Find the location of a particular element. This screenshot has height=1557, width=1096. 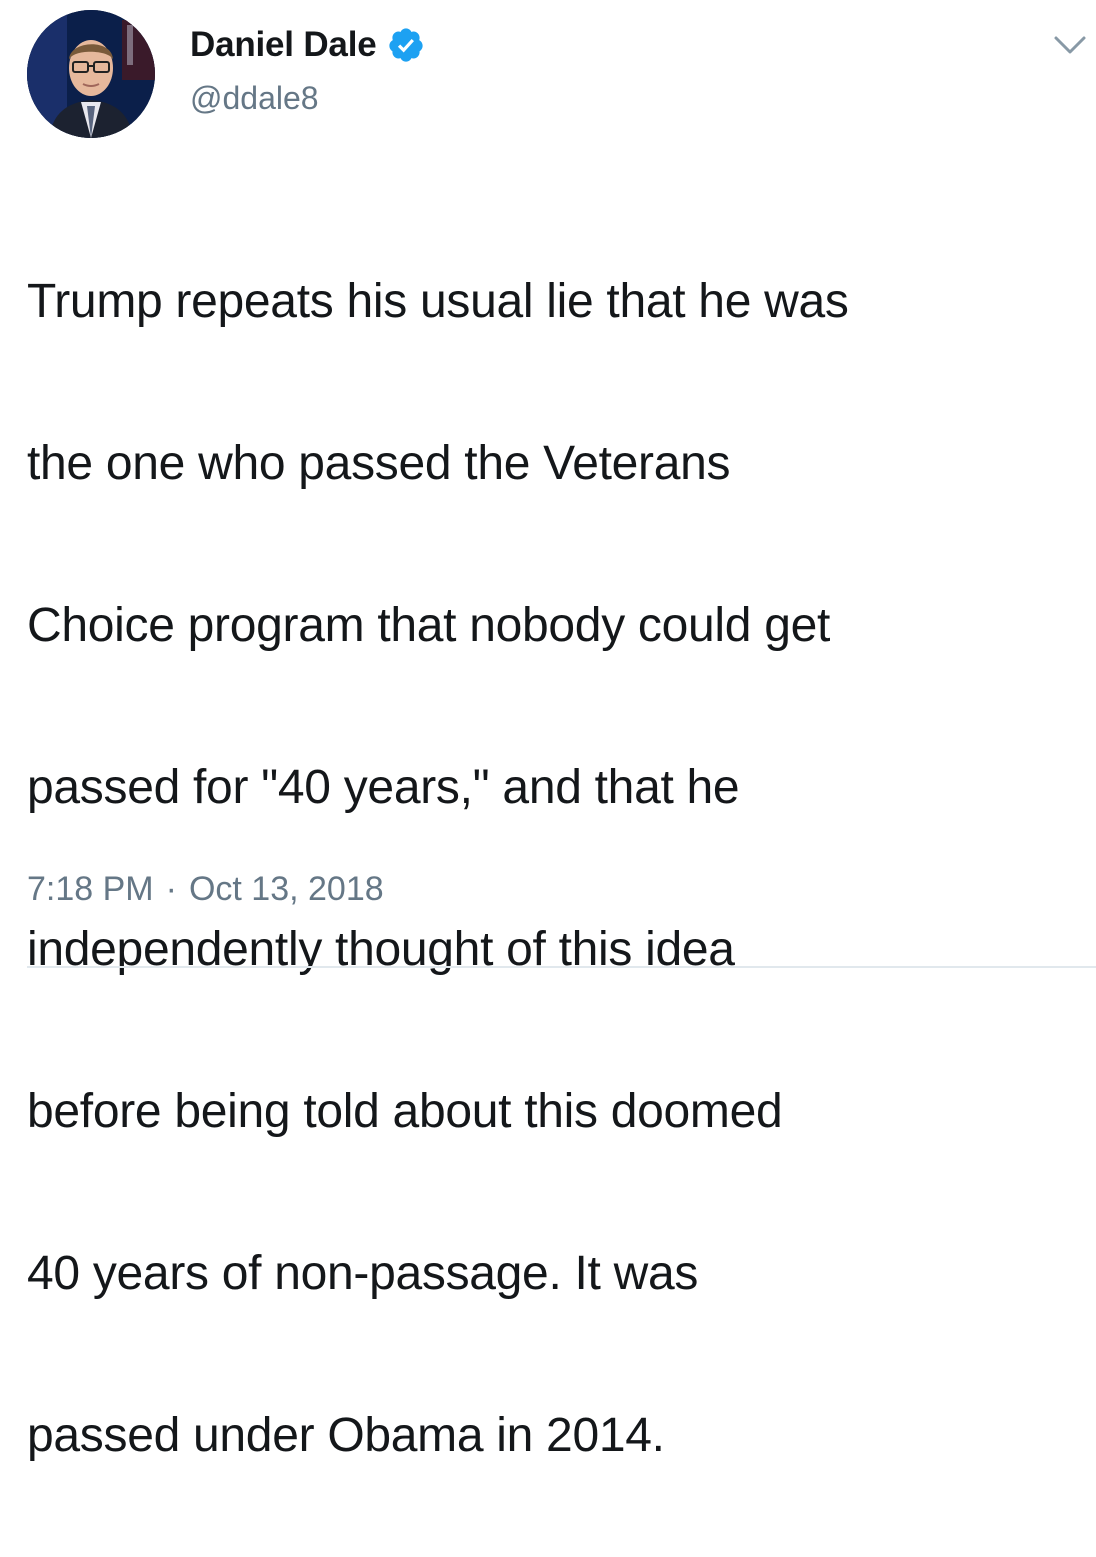

avatar-image is located at coordinates (91, 74).